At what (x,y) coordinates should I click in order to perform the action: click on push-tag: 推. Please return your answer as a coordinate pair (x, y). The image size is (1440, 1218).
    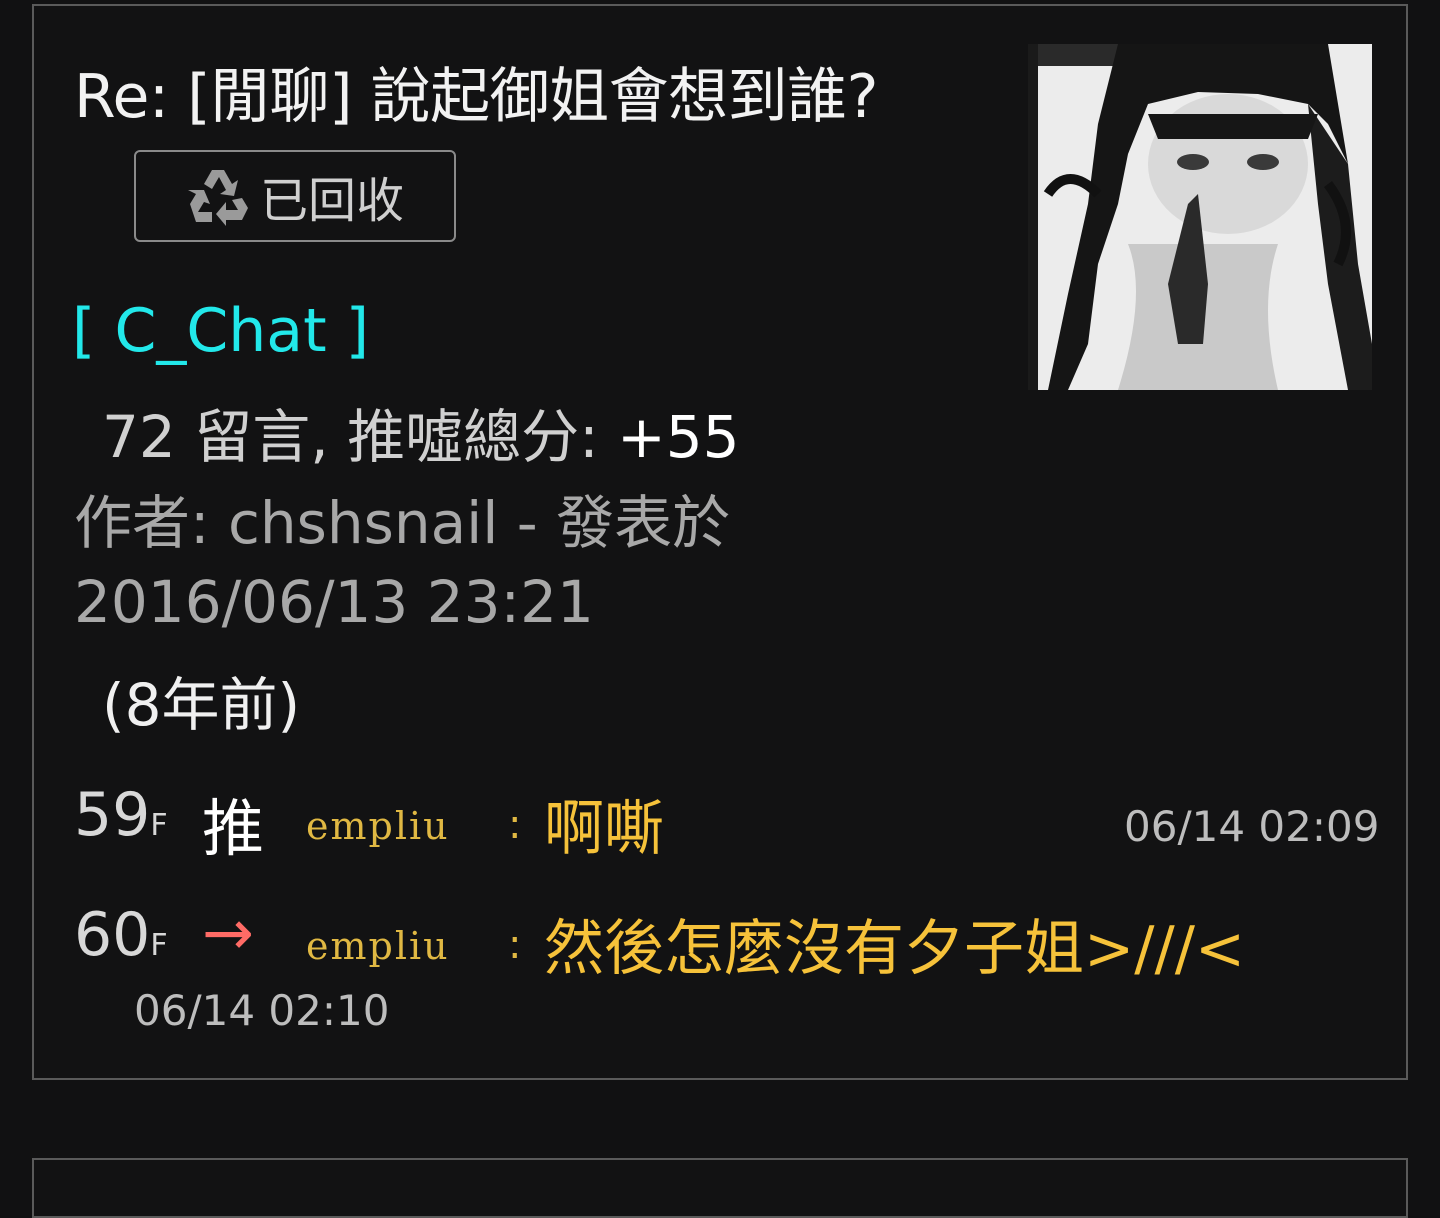
    Looking at the image, I should click on (233, 828).